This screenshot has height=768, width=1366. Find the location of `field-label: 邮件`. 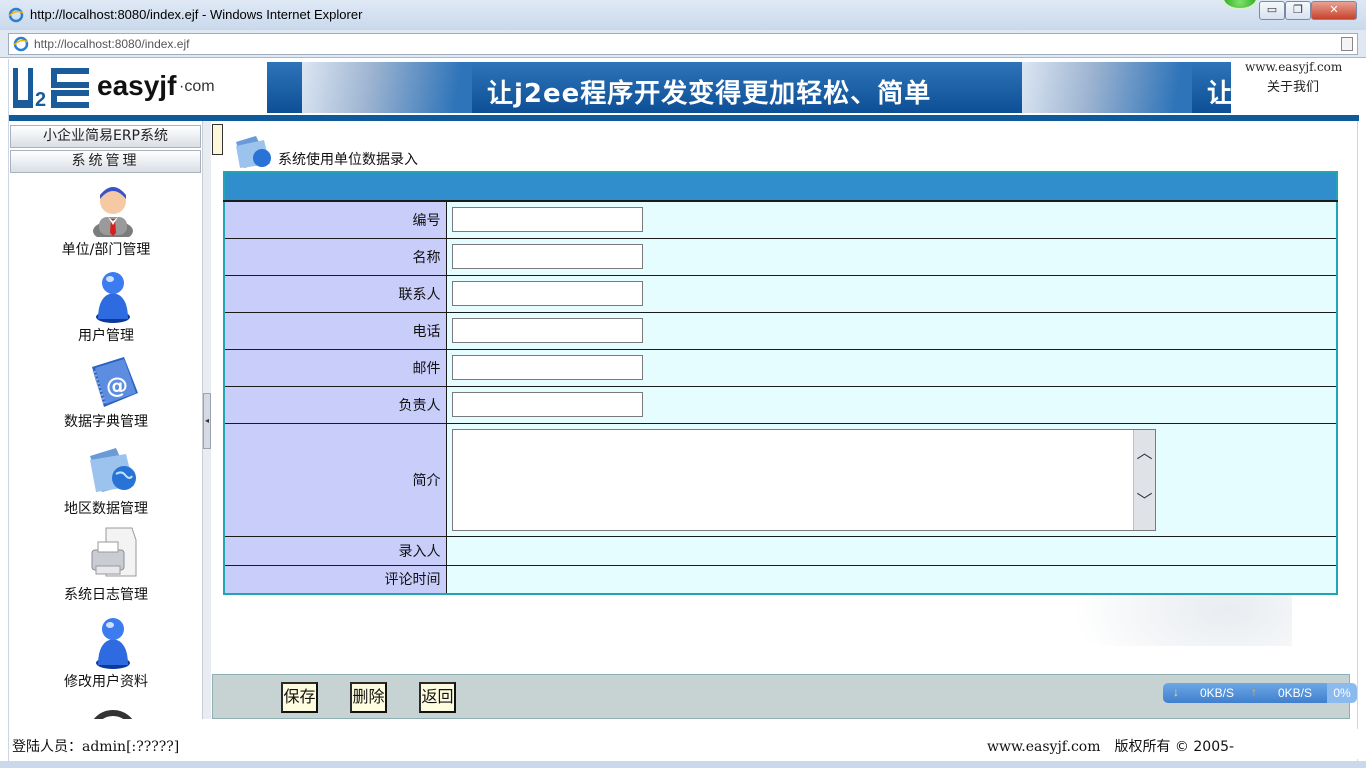

field-label: 邮件 is located at coordinates (335, 367).